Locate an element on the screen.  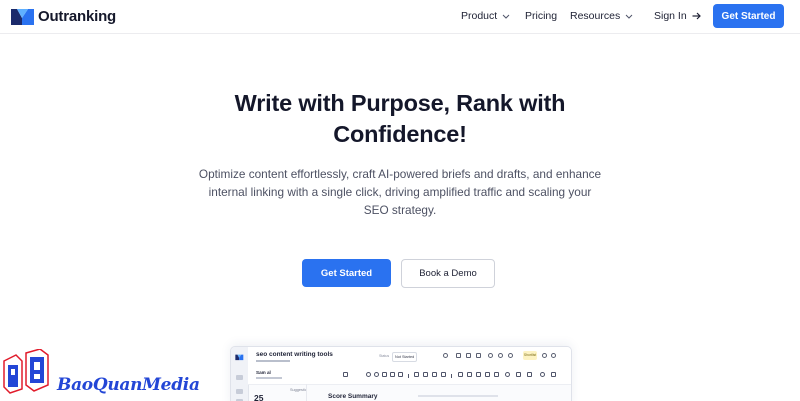
preview-editor-toolbar: Sam al is located at coordinates (409, 376).